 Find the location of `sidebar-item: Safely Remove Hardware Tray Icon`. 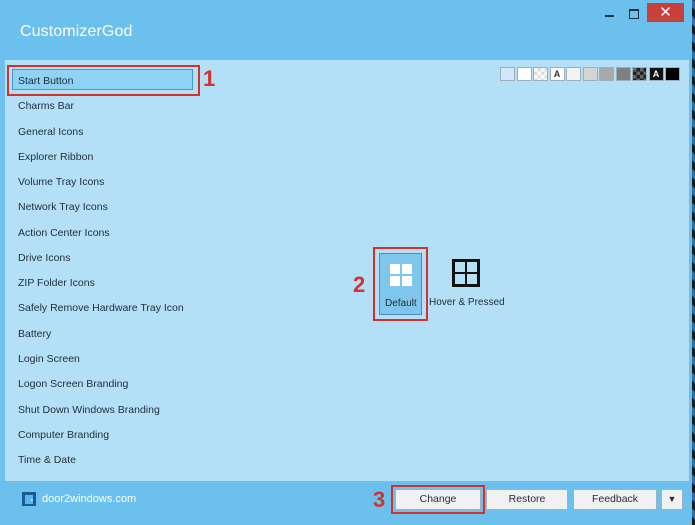

sidebar-item: Safely Remove Hardware Tray Icon is located at coordinates (101, 308).